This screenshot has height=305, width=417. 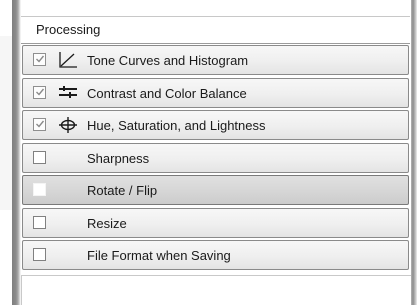 What do you see at coordinates (122, 190) in the screenshot?
I see `list-item-label: Rotate / Flip` at bounding box center [122, 190].